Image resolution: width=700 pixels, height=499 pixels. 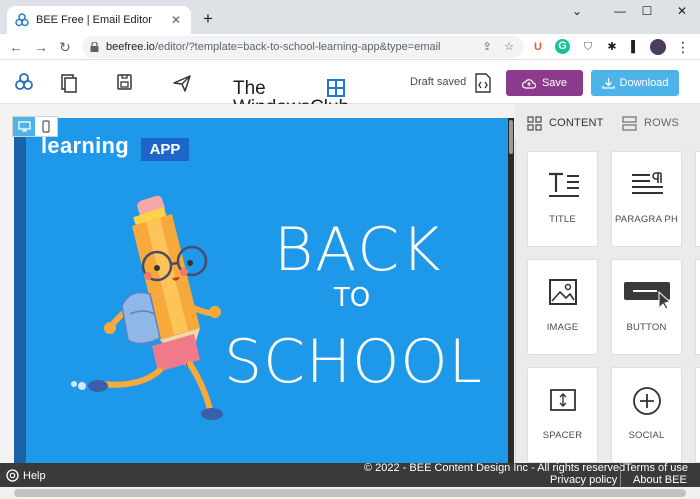 What do you see at coordinates (534, 123) in the screenshot?
I see `grid-icon` at bounding box center [534, 123].